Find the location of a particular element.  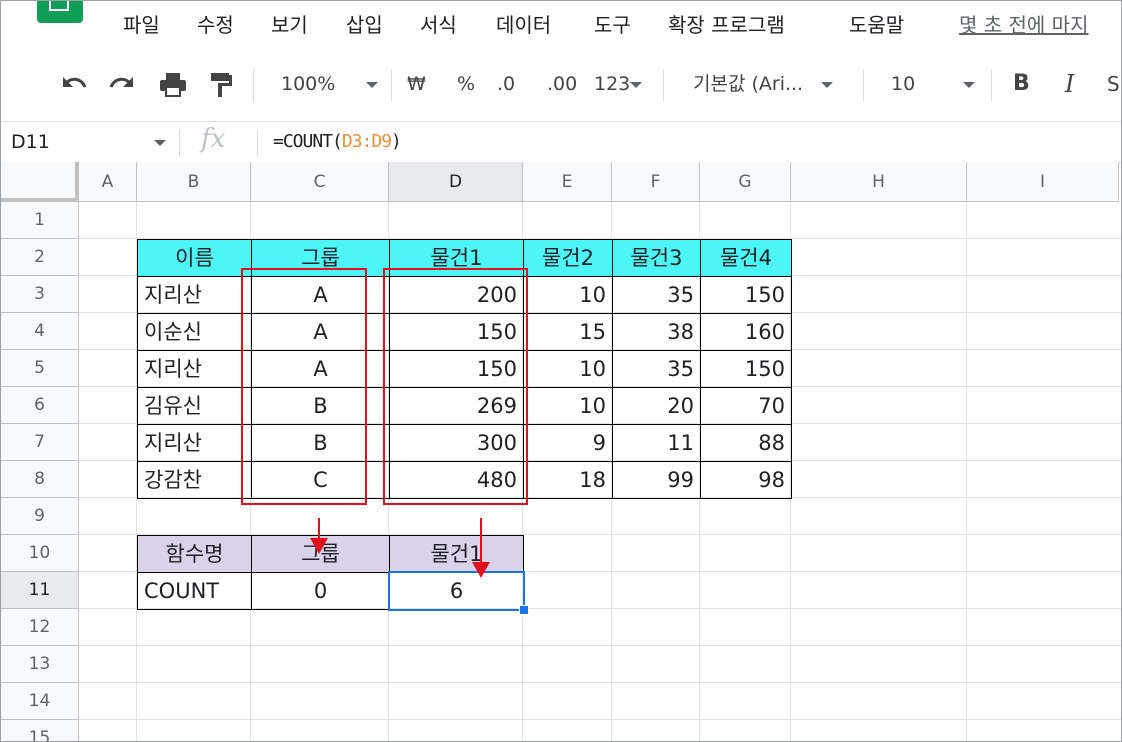

italic-button: I is located at coordinates (1069, 84).